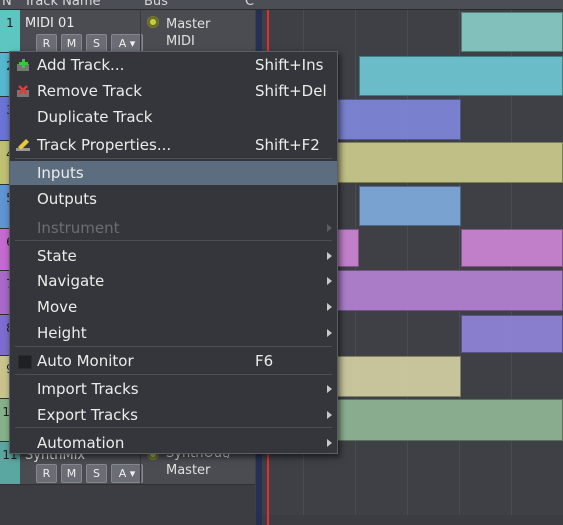 This screenshot has height=525, width=563. What do you see at coordinates (46, 473) in the screenshot?
I see `record-button: R` at bounding box center [46, 473].